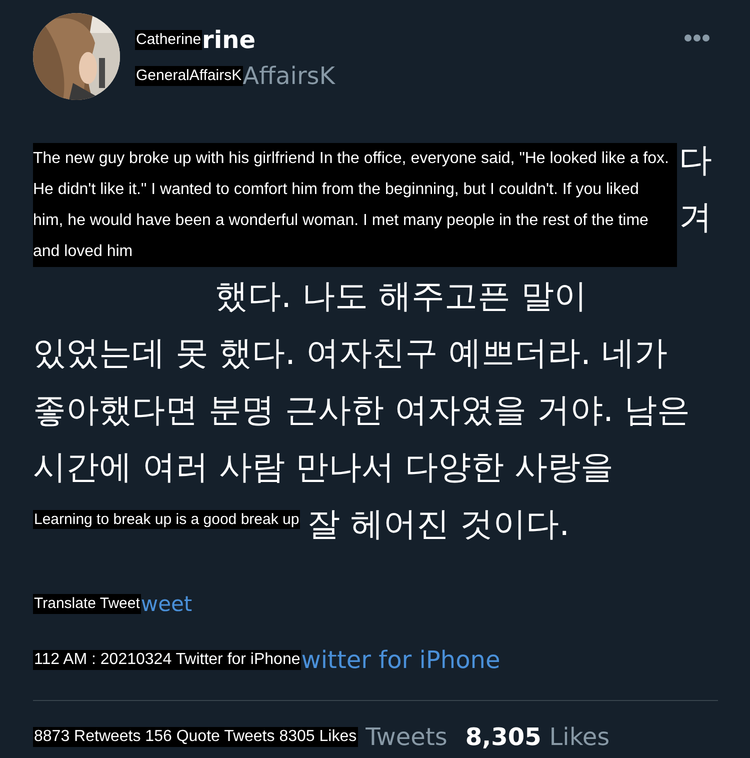  Describe the element at coordinates (695, 217) in the screenshot. I see `tweet-text: 겨` at that location.